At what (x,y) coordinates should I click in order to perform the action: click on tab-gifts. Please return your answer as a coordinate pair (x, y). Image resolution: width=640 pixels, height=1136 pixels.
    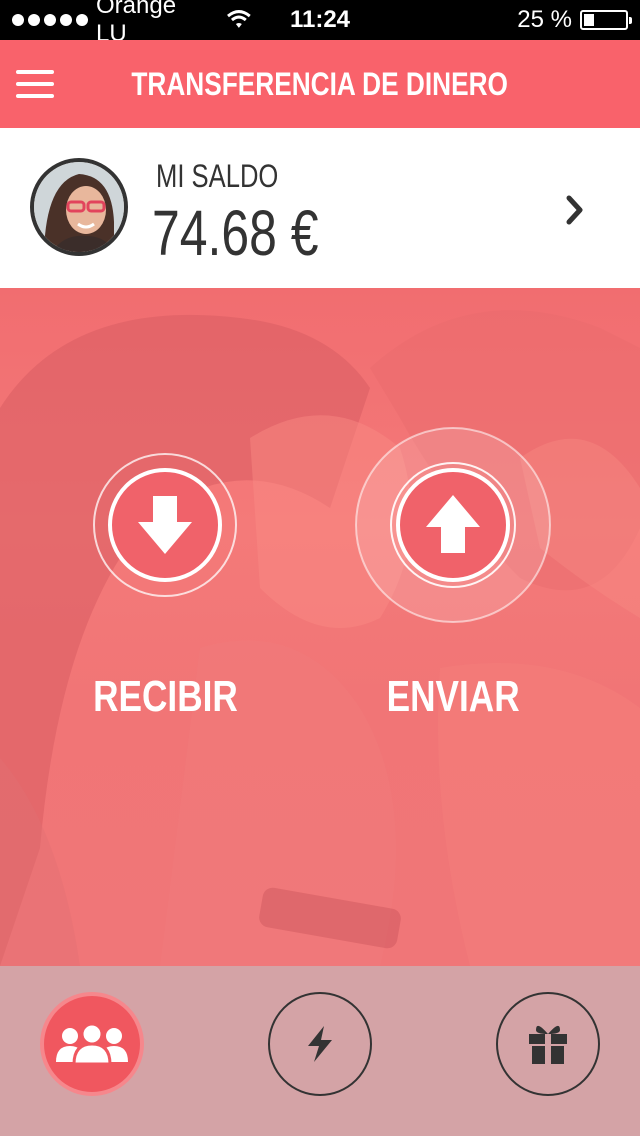
    Looking at the image, I should click on (548, 1044).